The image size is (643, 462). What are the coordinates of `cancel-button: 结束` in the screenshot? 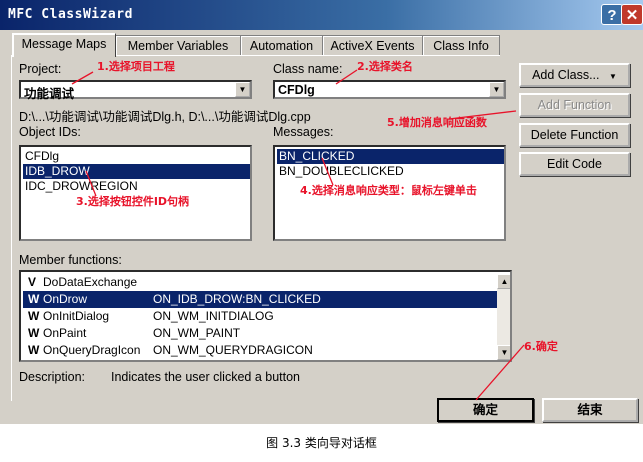 It's located at (590, 410).